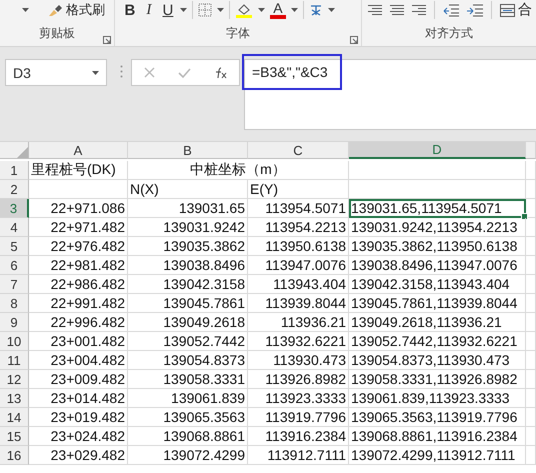 Image resolution: width=536 pixels, height=473 pixels. Describe the element at coordinates (14, 265) in the screenshot. I see `row-header: 6` at that location.